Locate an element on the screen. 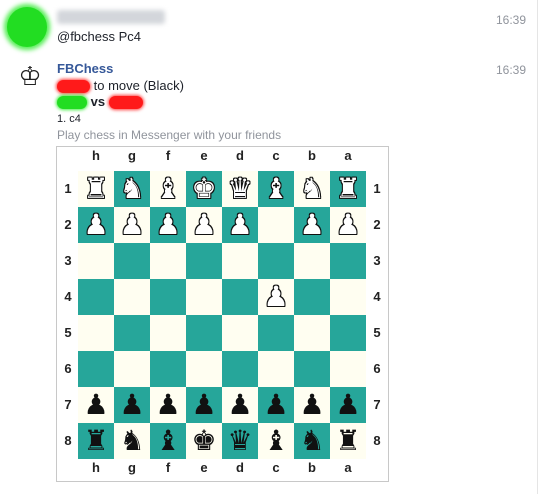 This screenshot has height=494, width=540. square-f1: ♝ is located at coordinates (168, 189).